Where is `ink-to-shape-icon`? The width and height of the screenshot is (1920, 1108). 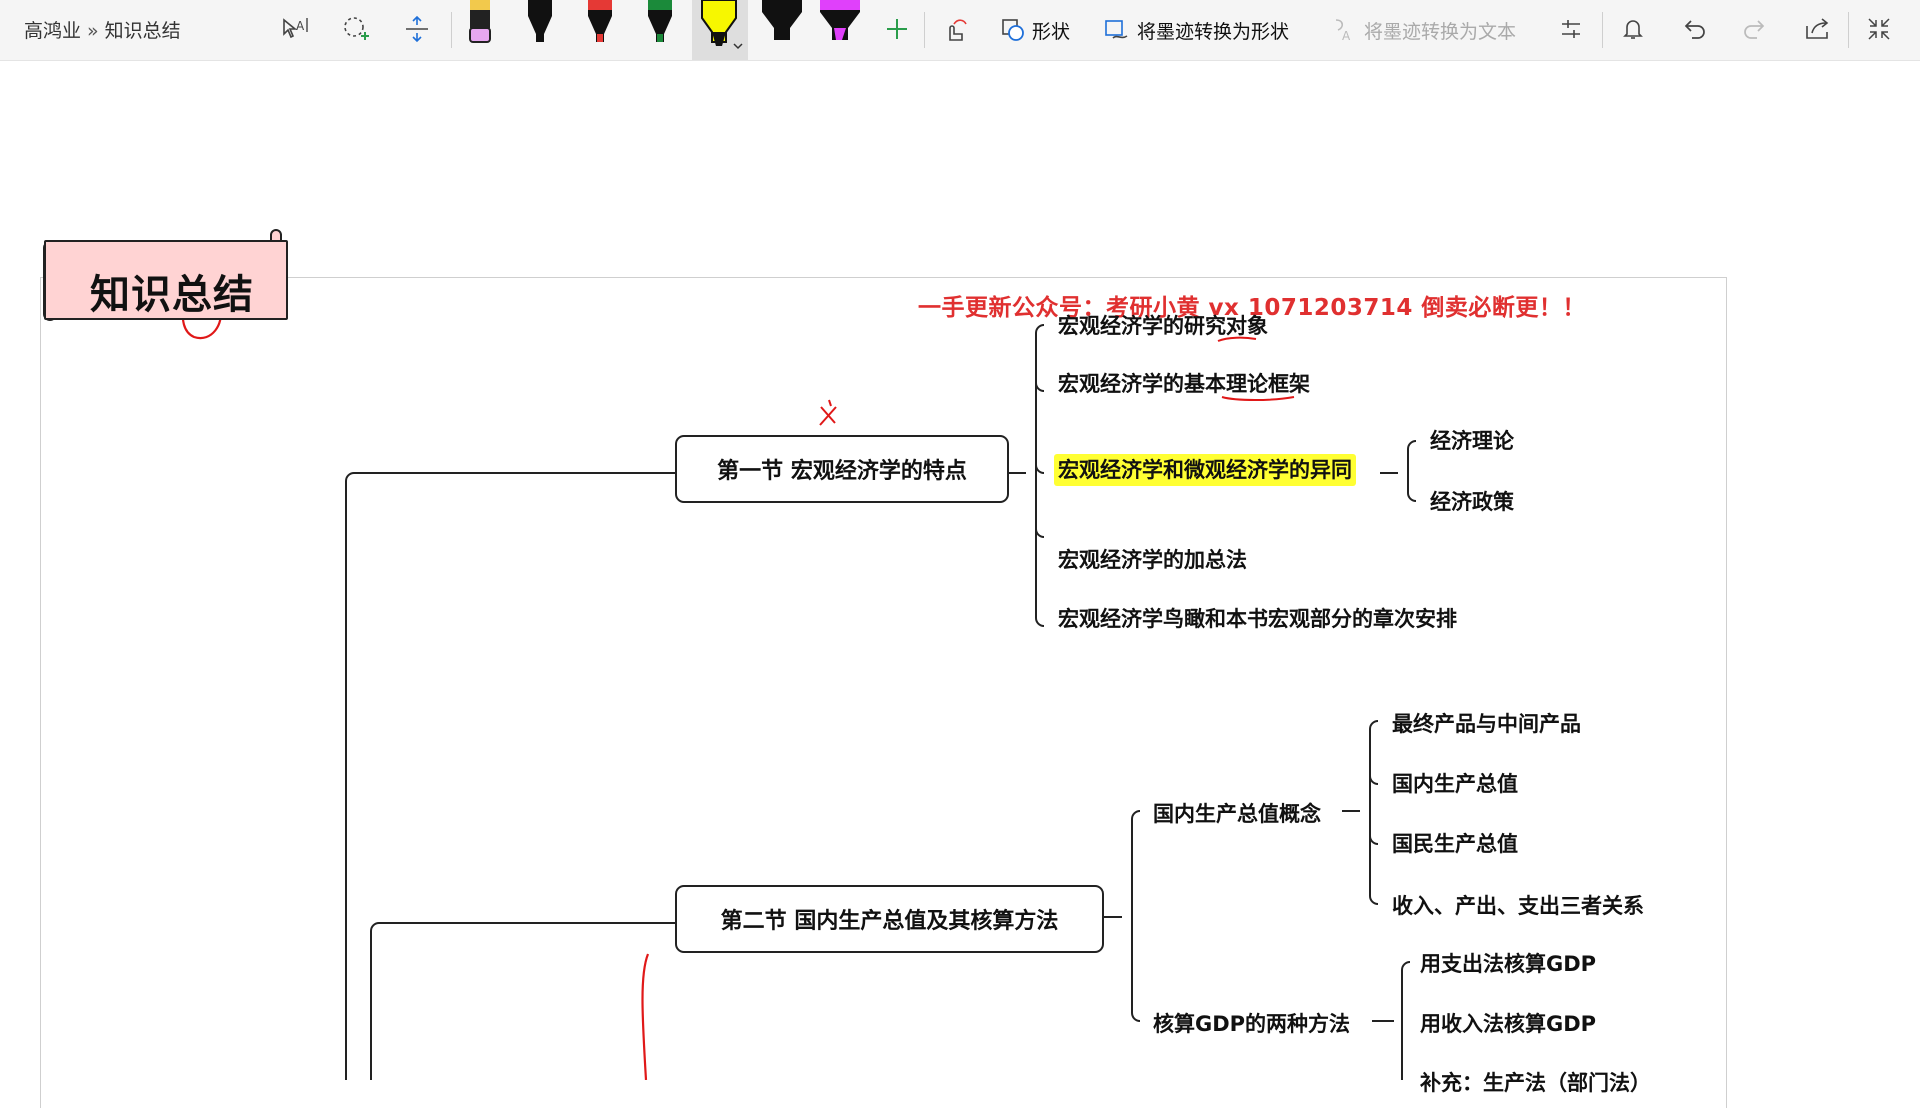
ink-to-shape-icon is located at coordinates (1116, 29).